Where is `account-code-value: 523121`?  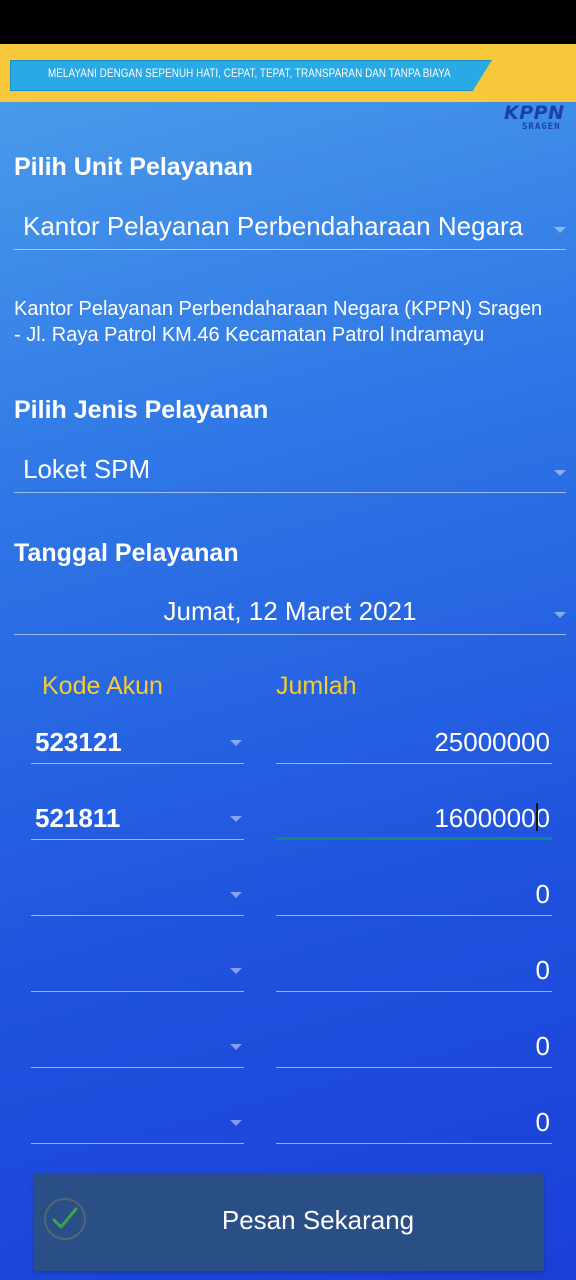
account-code-value: 523121 is located at coordinates (78, 742).